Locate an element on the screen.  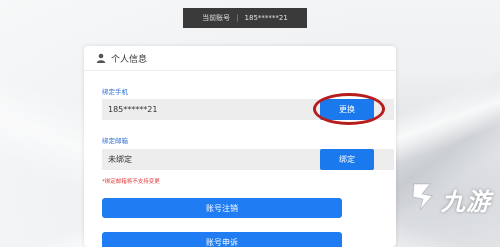
panel-title: 个人信息 is located at coordinates (129, 59).